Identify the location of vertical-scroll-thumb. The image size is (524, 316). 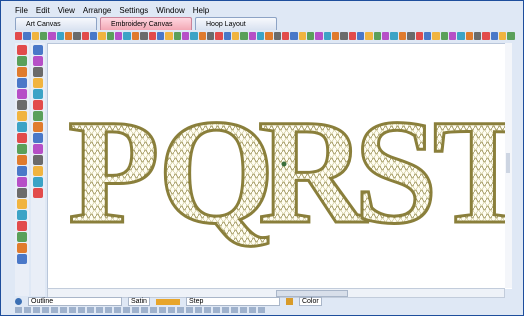
(508, 163).